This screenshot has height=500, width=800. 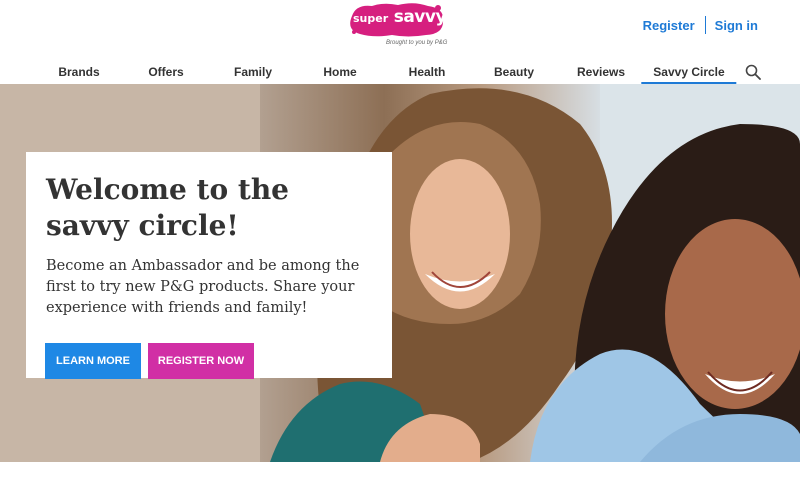 What do you see at coordinates (93, 361) in the screenshot?
I see `learn-more-button: LEARN MORE` at bounding box center [93, 361].